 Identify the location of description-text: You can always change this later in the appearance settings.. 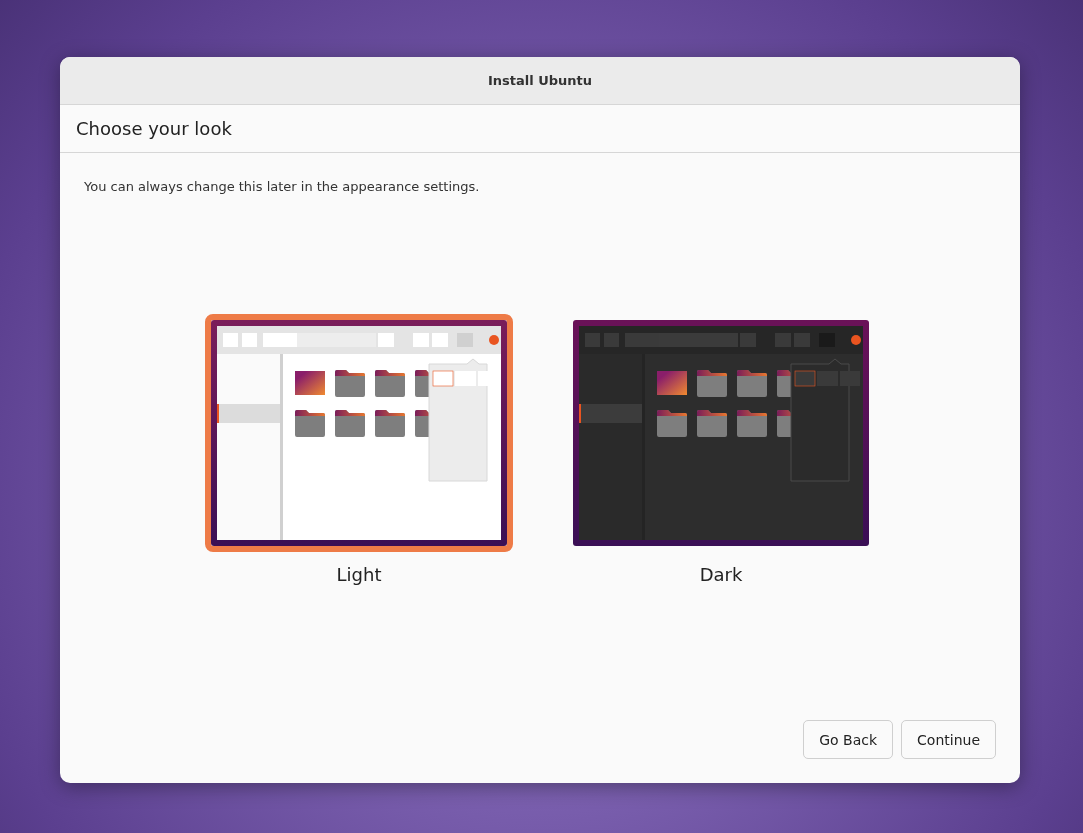
(282, 186).